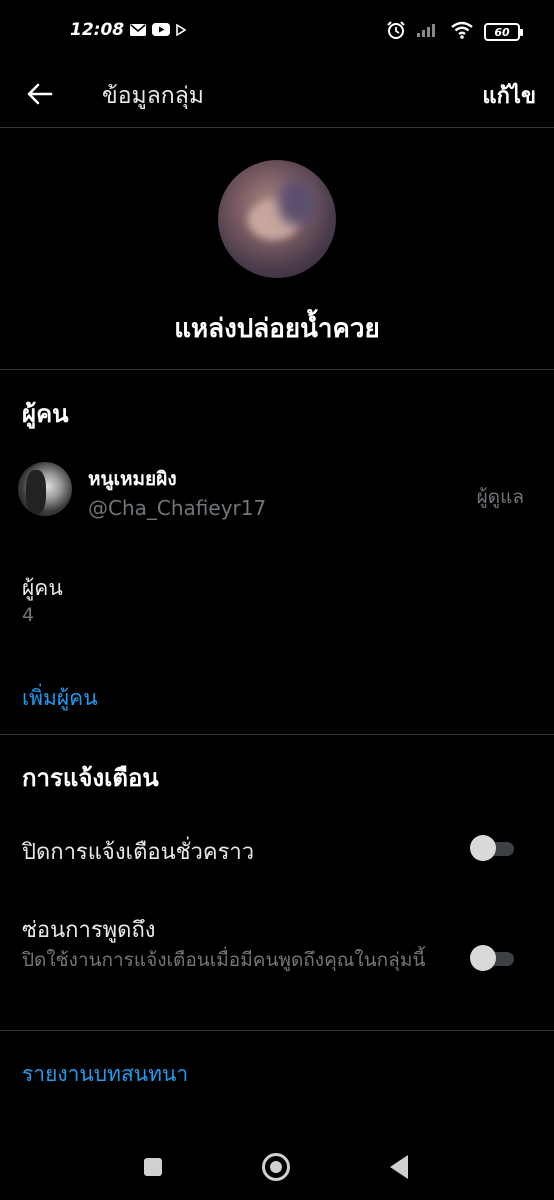 The image size is (554, 1200). I want to click on mail-icon, so click(138, 30).